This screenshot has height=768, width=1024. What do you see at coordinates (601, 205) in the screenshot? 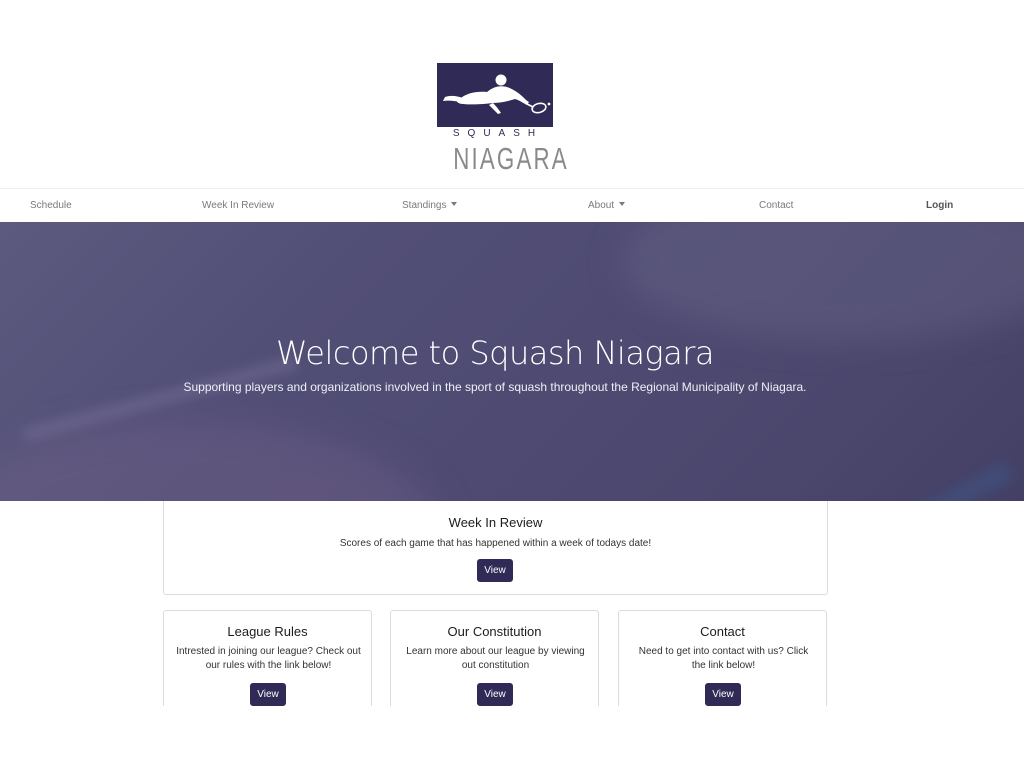
I see `nav-about-label: About` at bounding box center [601, 205].